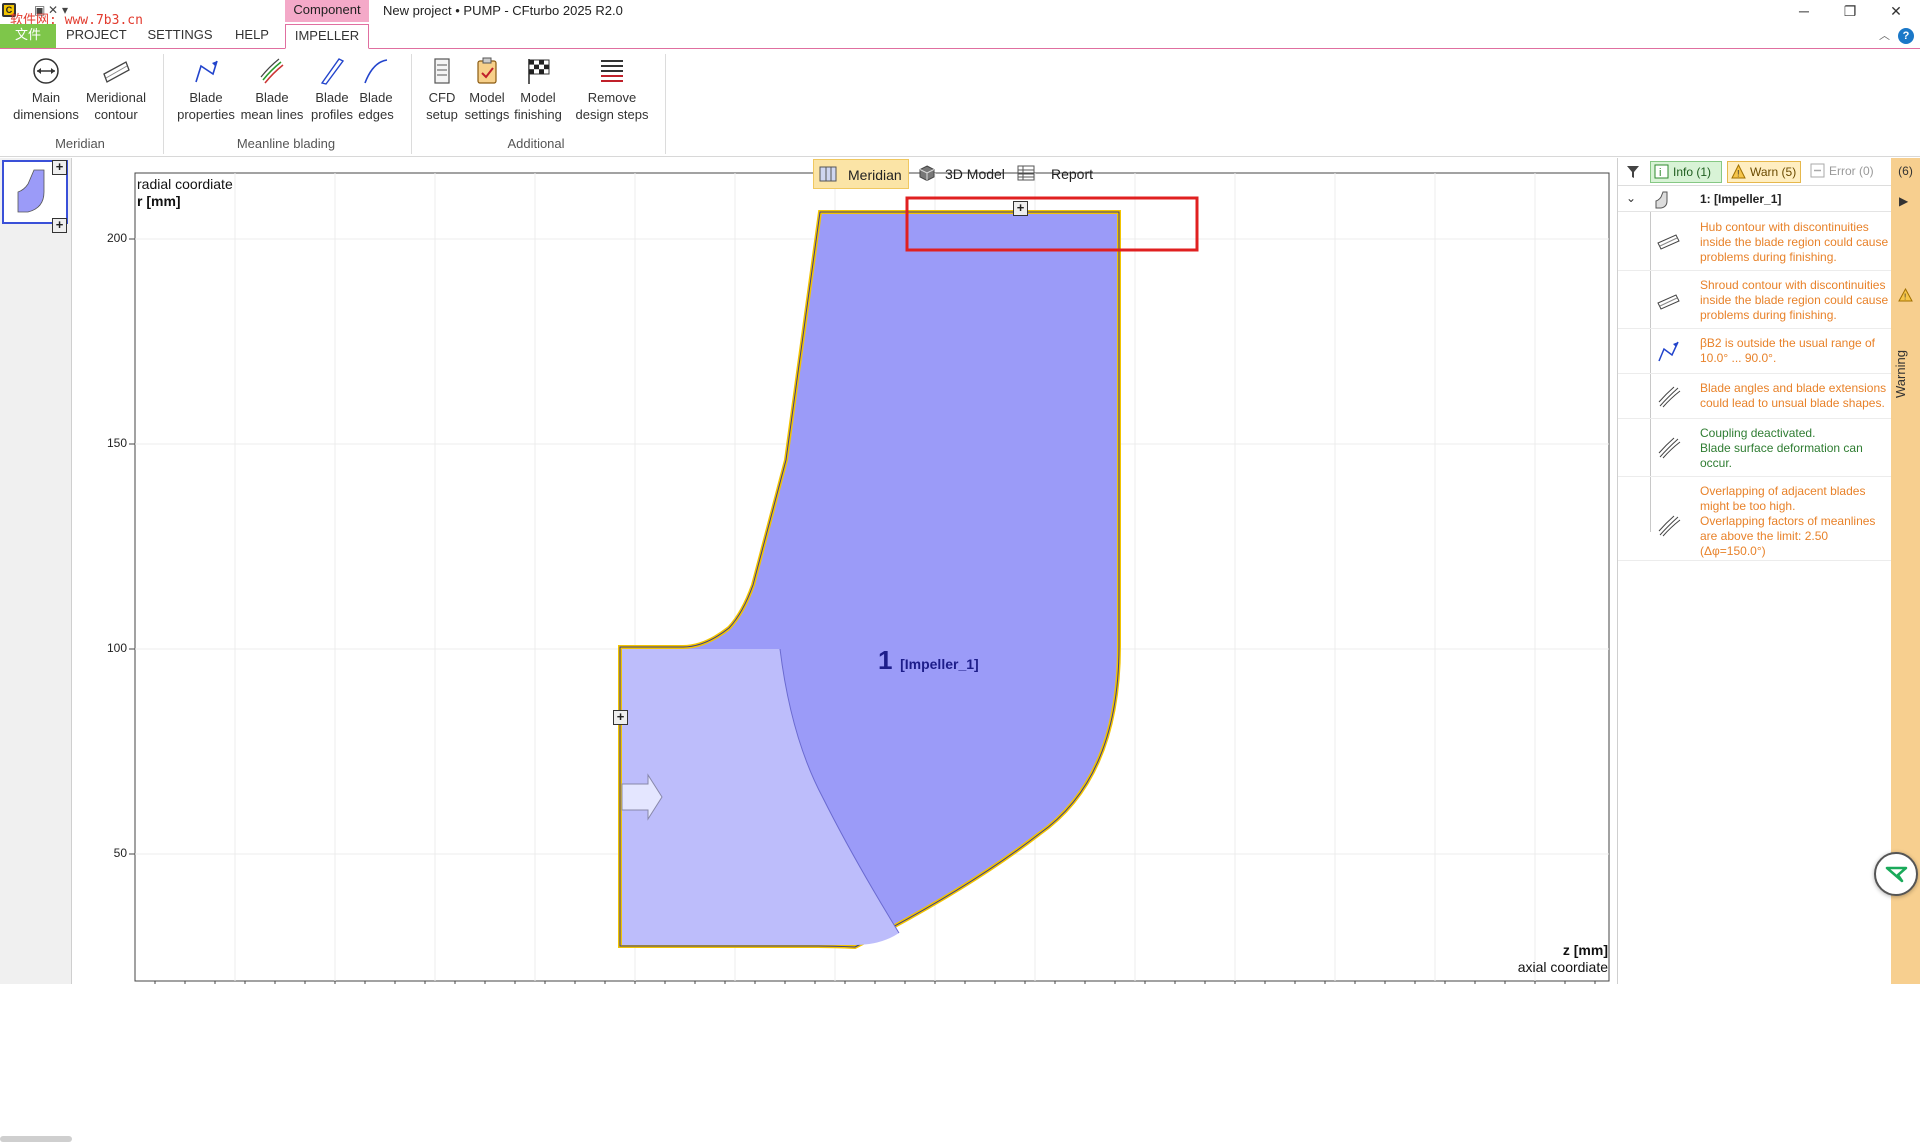  What do you see at coordinates (1773, 172) in the screenshot?
I see `warn-tab-label: Warn (5)` at bounding box center [1773, 172].